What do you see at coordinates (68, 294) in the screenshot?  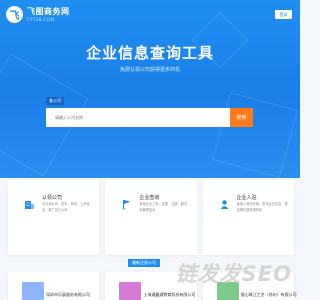 I see `company-name: 深圳市乐展服务有限公司` at bounding box center [68, 294].